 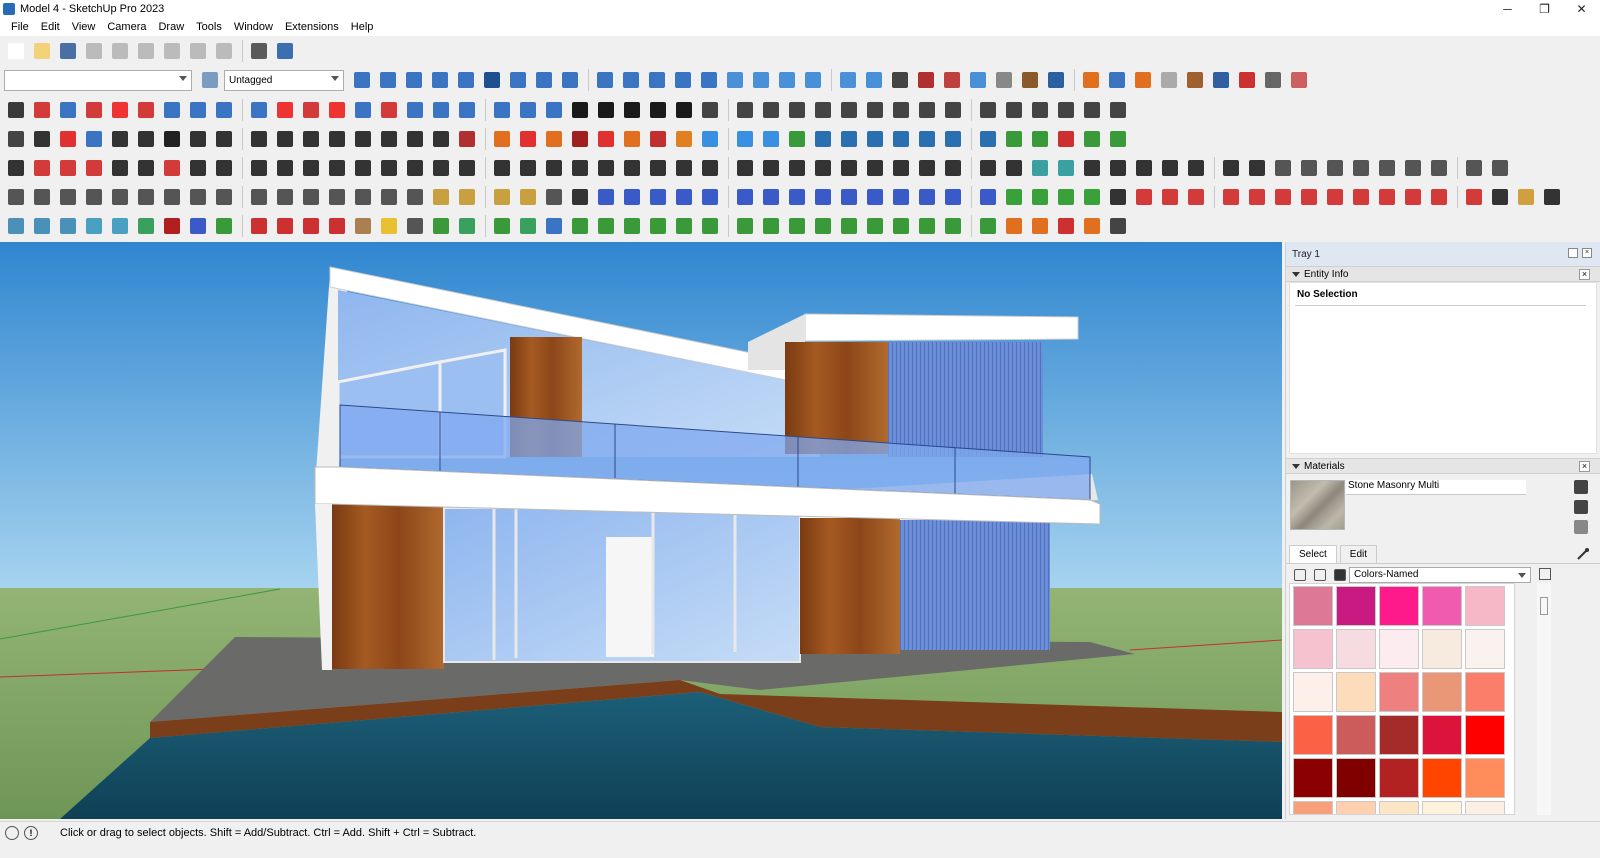 I want to click on material-name-field: Stone Masonry Multi, so click(x=1436, y=487).